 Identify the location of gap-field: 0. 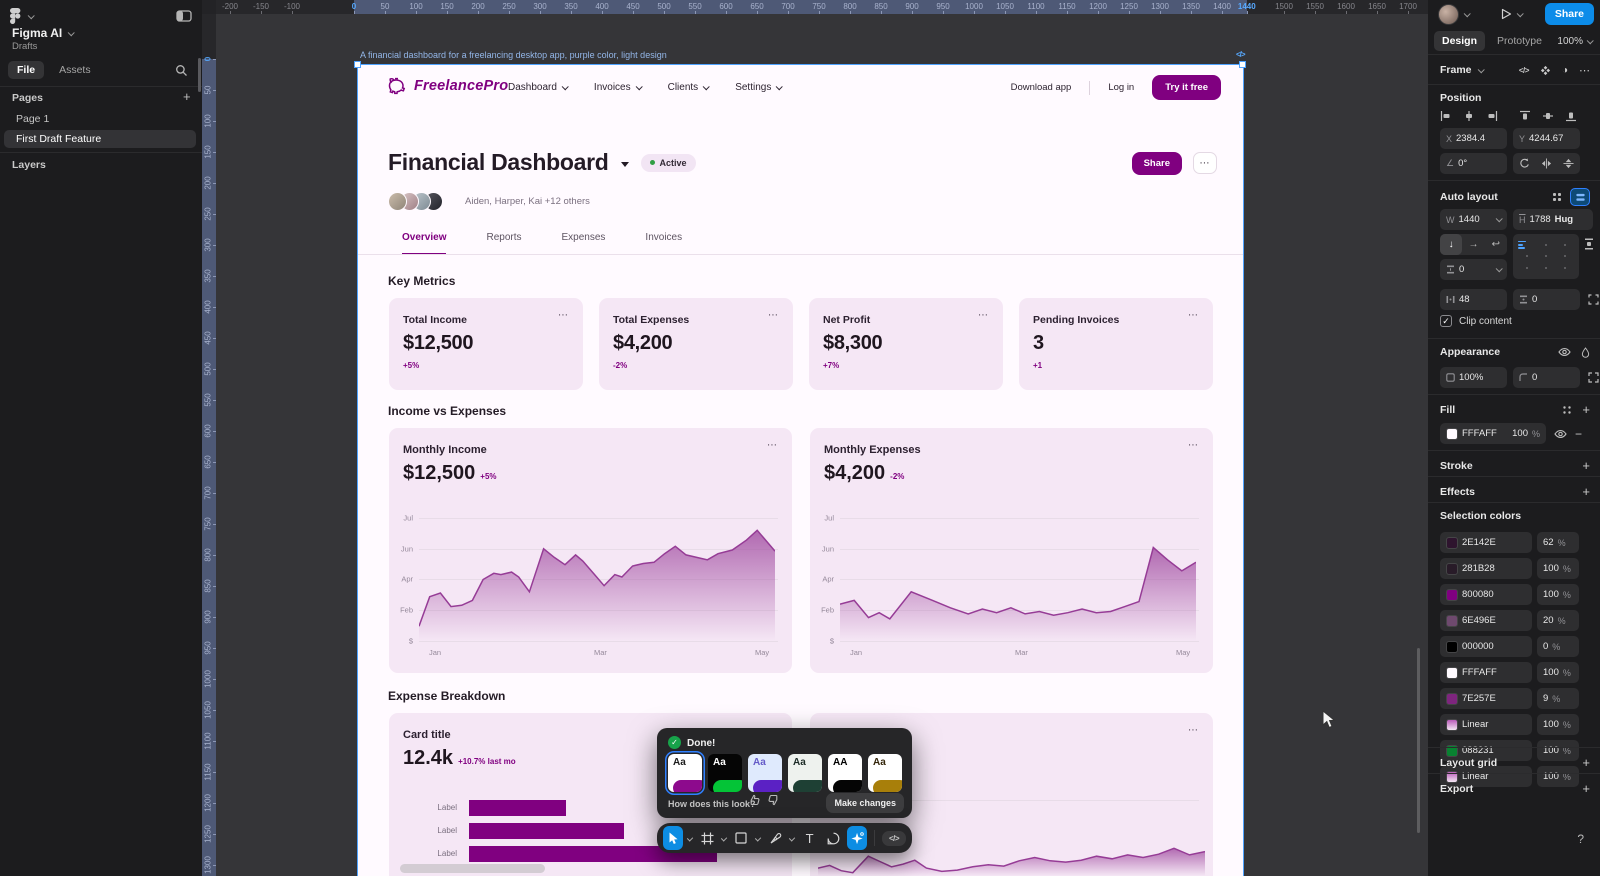
(1473, 269).